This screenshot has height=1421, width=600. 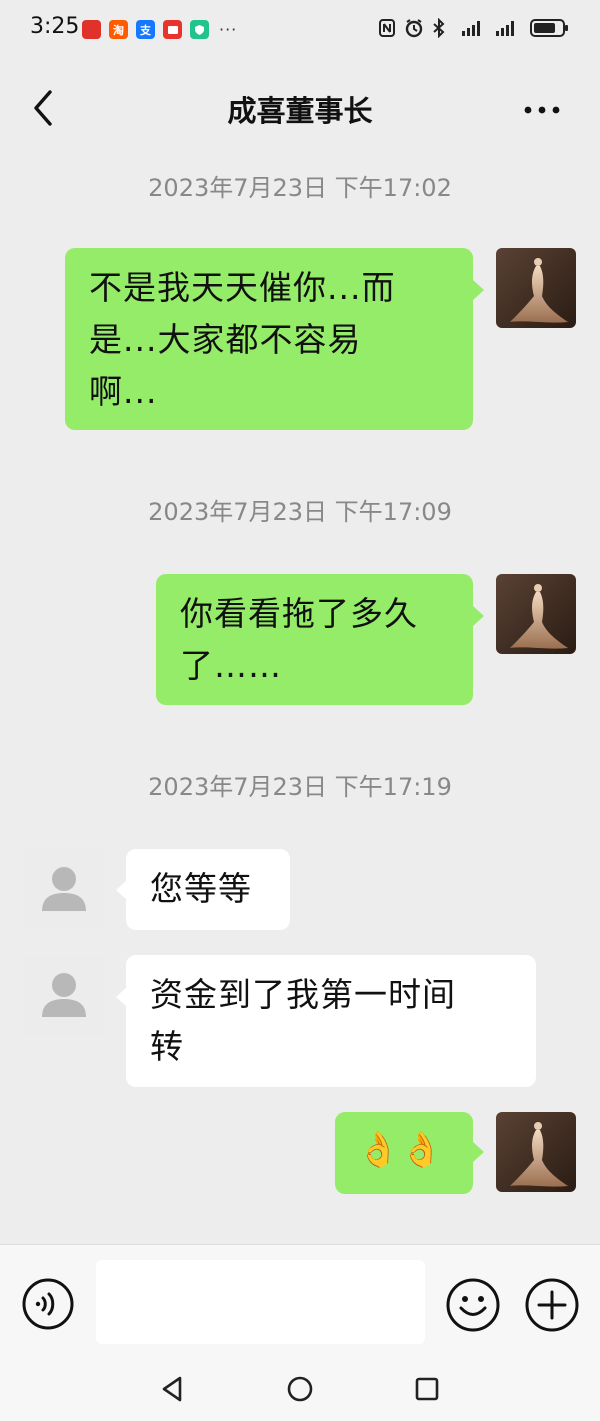 What do you see at coordinates (439, 28) in the screenshot?
I see `bluetooth-icon` at bounding box center [439, 28].